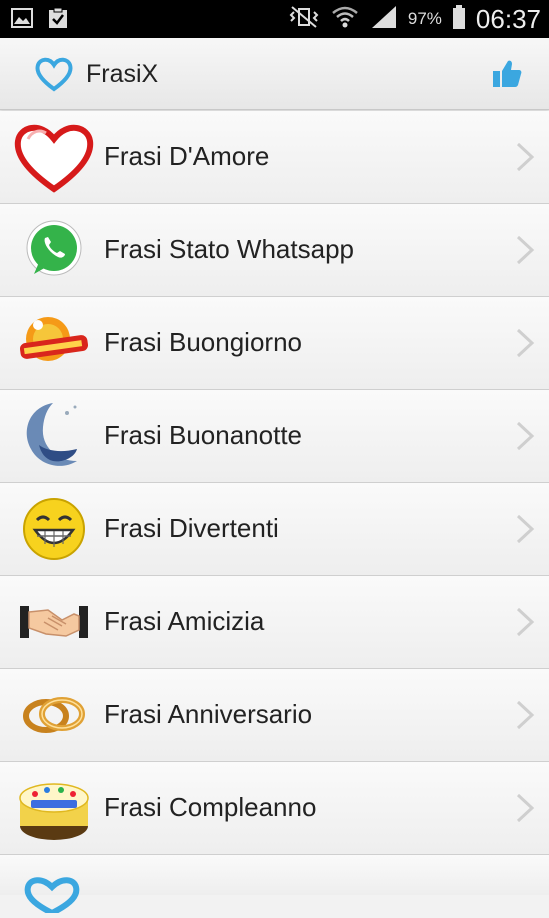 Image resolution: width=549 pixels, height=918 pixels. Describe the element at coordinates (122, 74) in the screenshot. I see `app-title: FrasiX` at that location.